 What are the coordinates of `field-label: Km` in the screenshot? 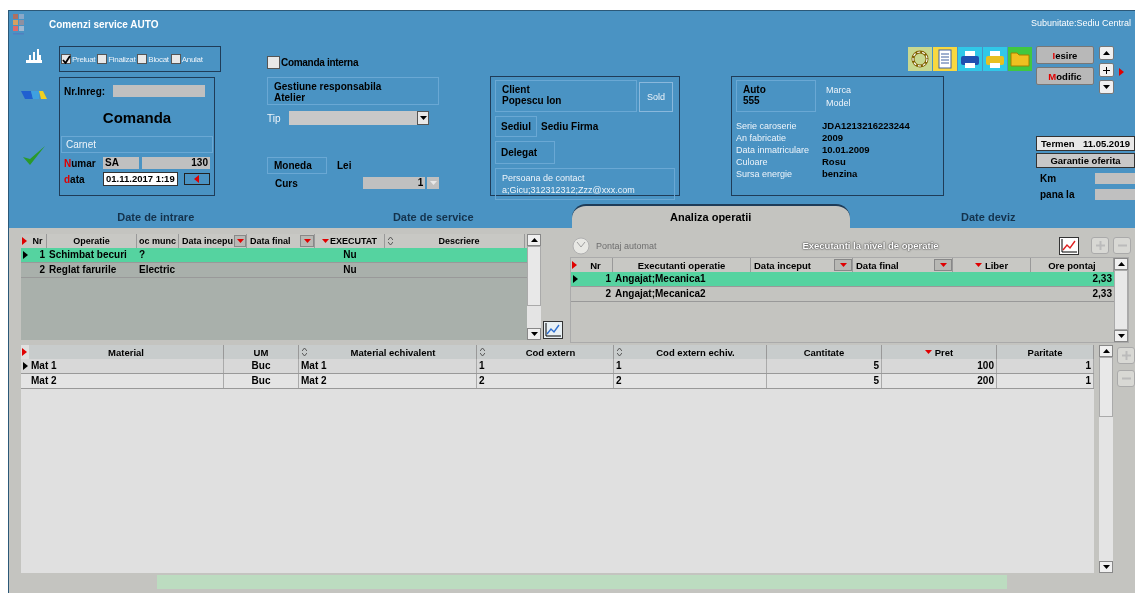 It's located at (1048, 178).